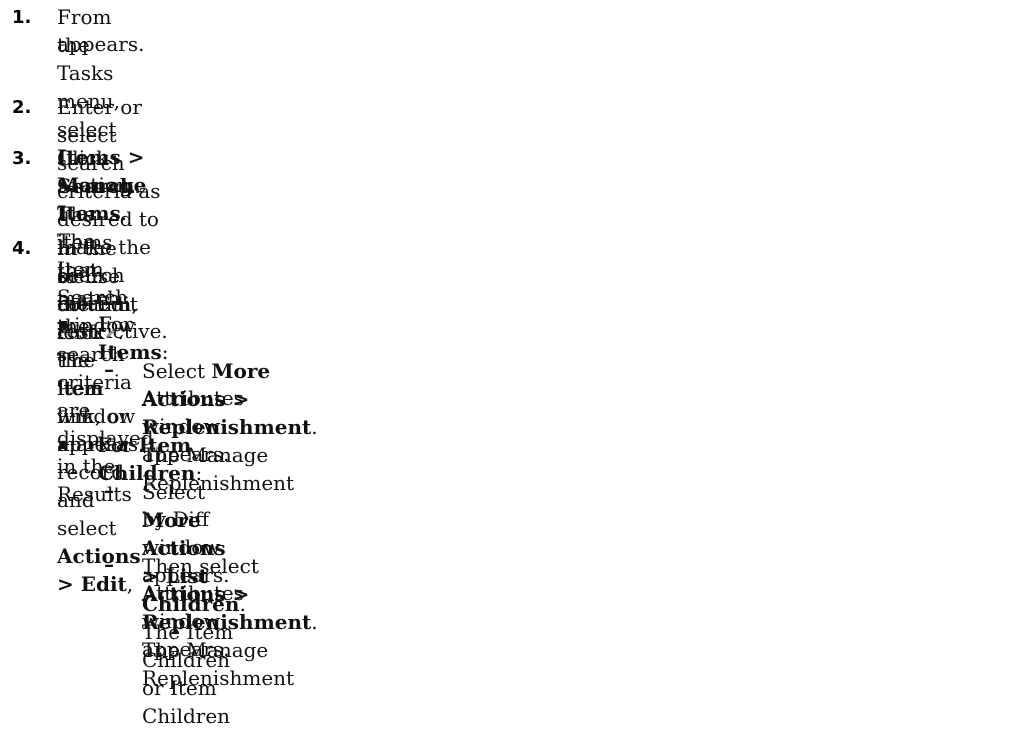  What do you see at coordinates (97, 185) in the screenshot?
I see `step-text-line2: section.` at bounding box center [97, 185].